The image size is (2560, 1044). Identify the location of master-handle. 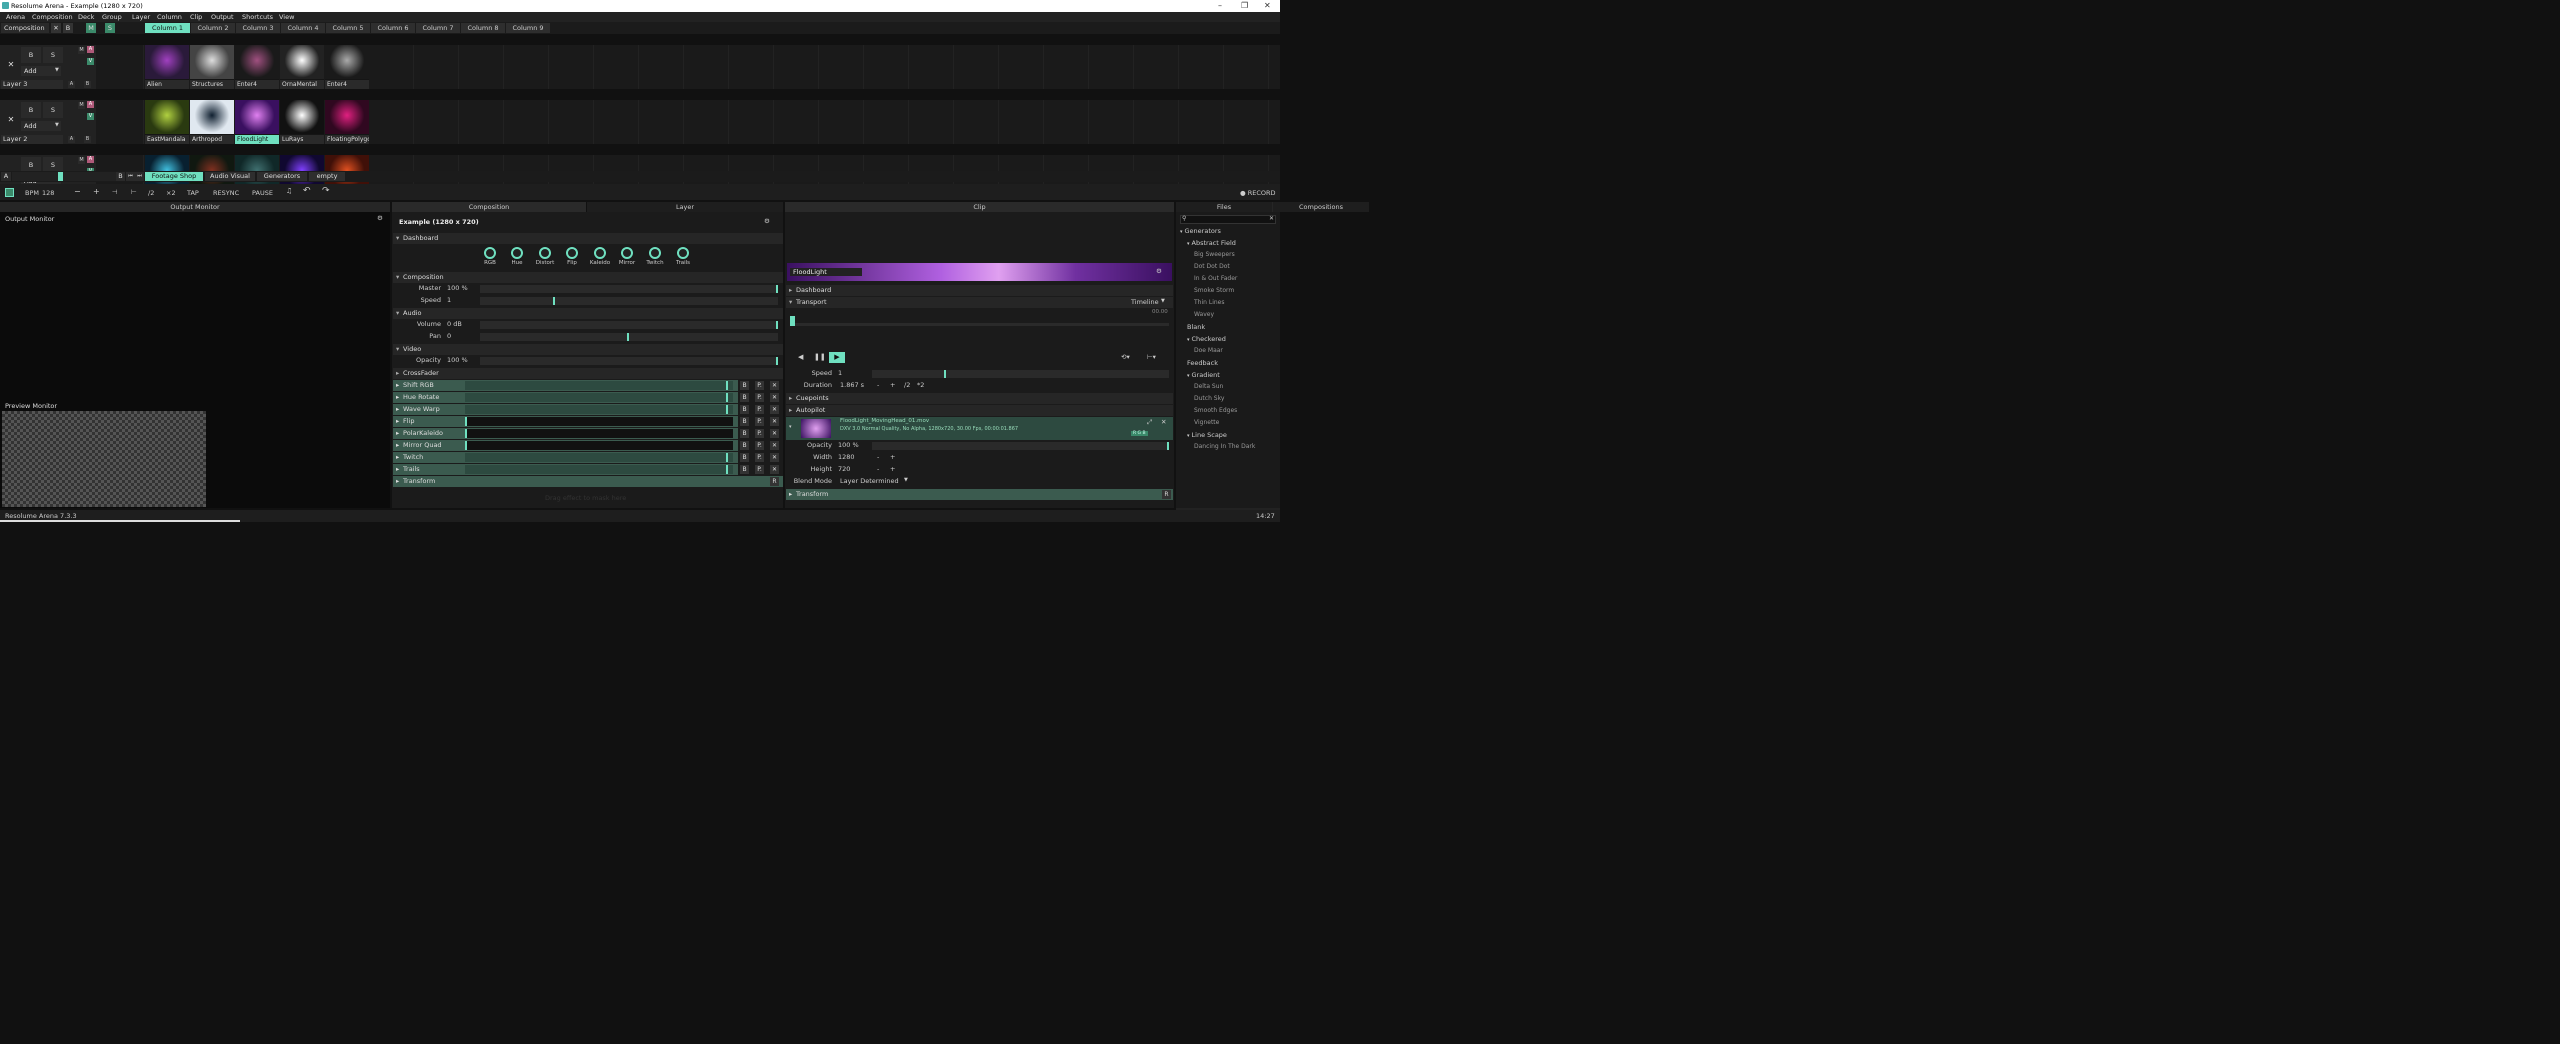
(777, 289).